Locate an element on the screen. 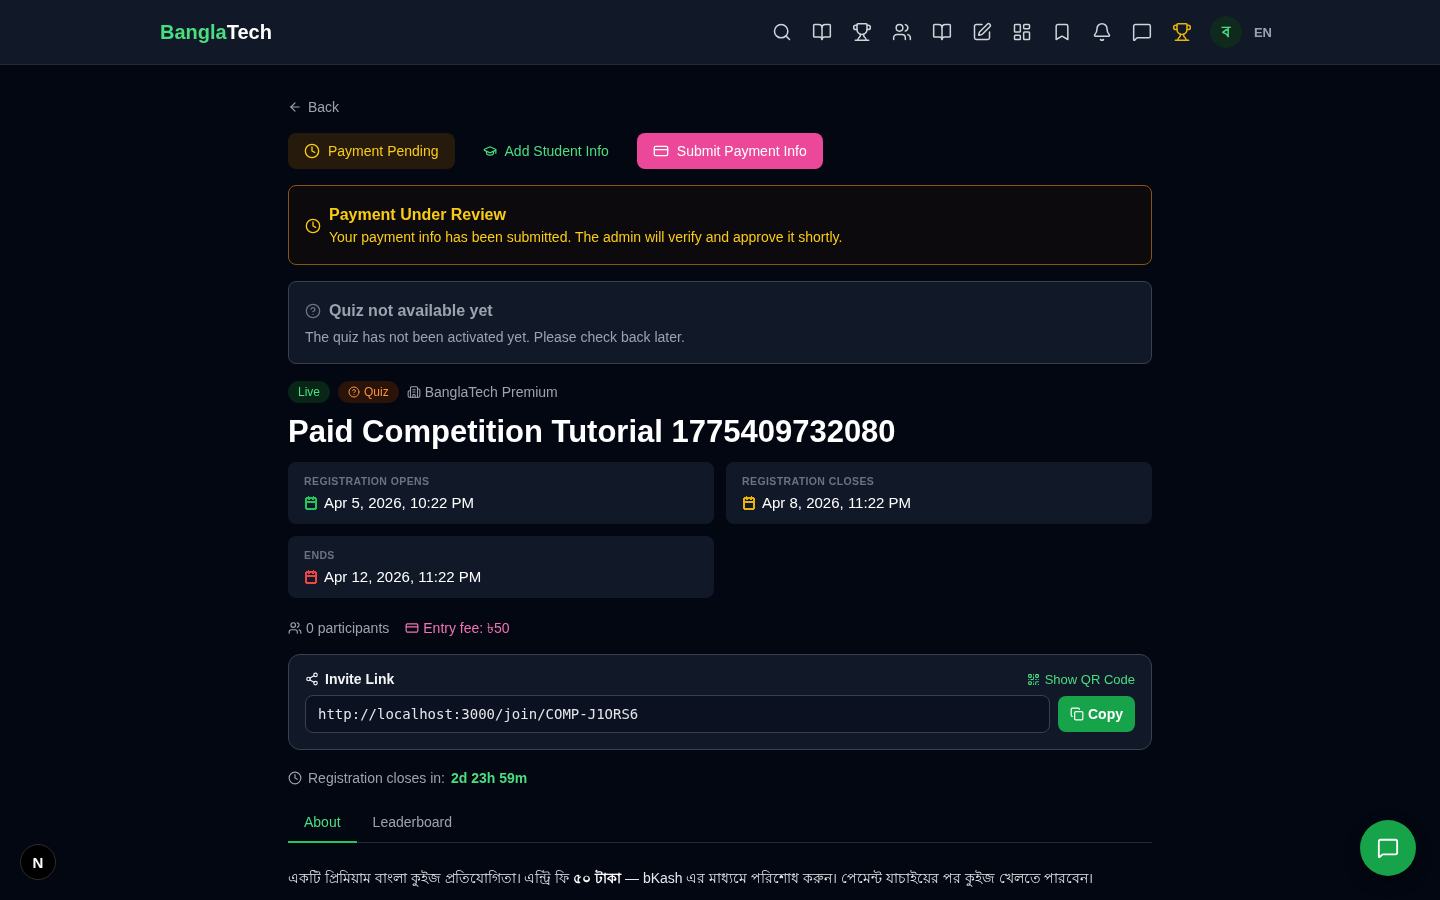 The image size is (1440, 900). date-label: ENDS is located at coordinates (320, 555).